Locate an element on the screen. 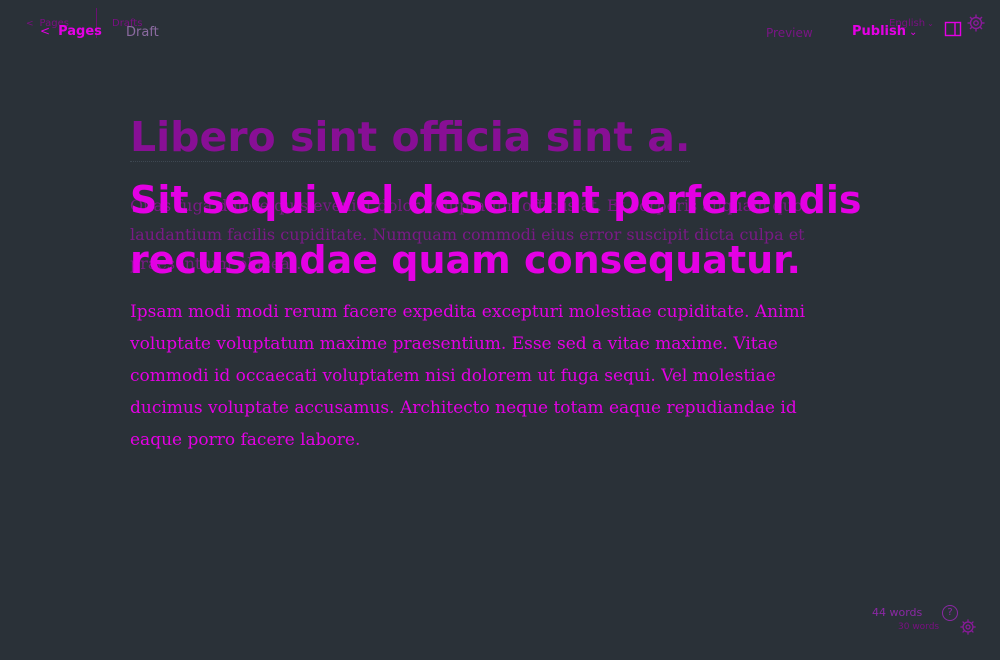  title-ghost-text: Libero sint officia sint a. is located at coordinates (410, 137).